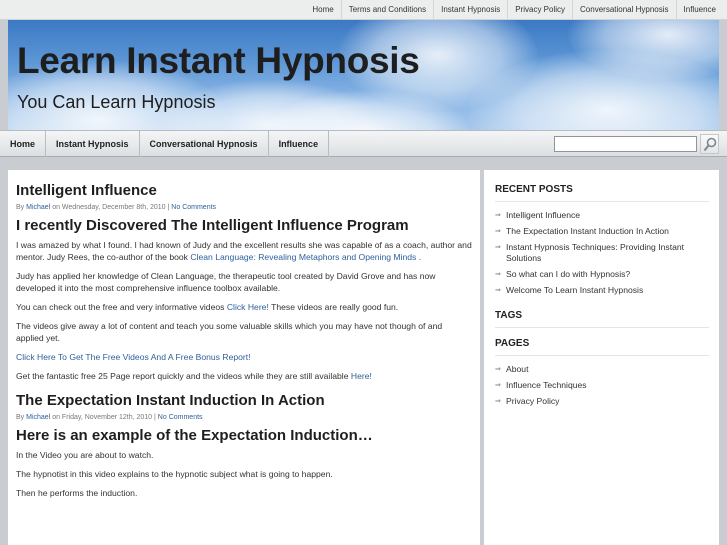 This screenshot has height=545, width=727. I want to click on recent-post-item: ⇒ So what can I do with Hypnosis?, so click(602, 274).